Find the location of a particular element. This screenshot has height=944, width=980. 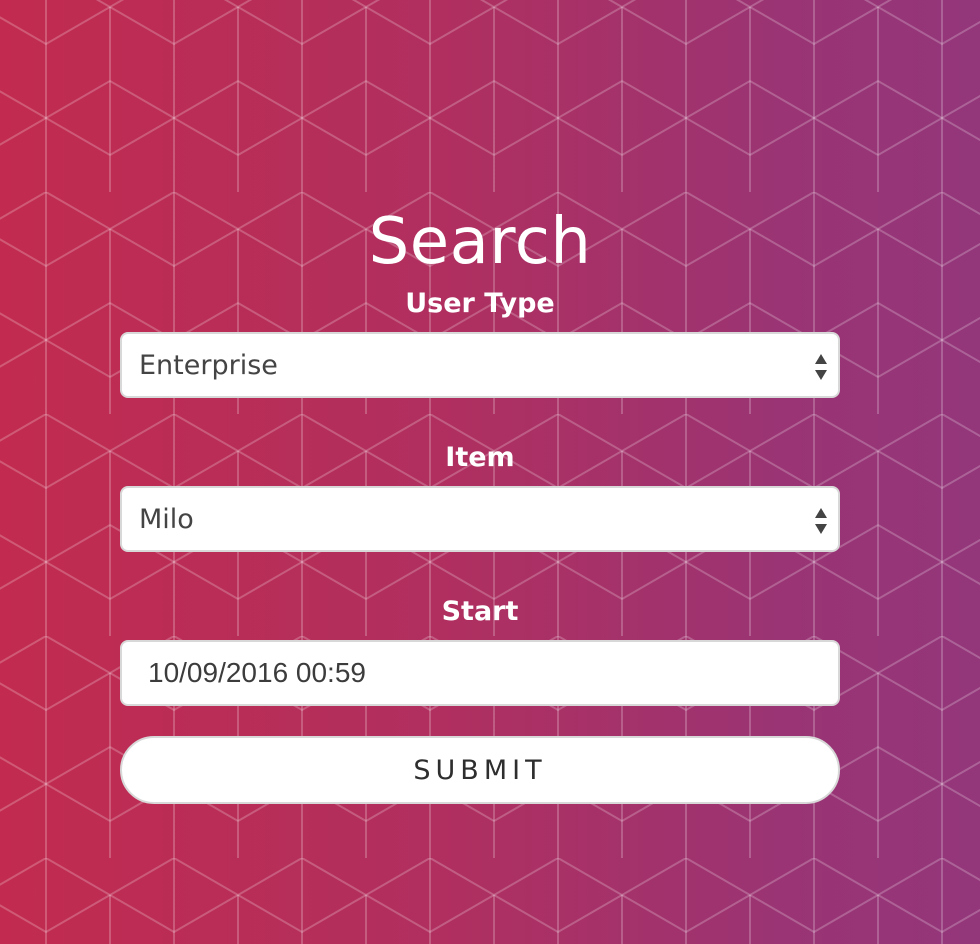

page-title: Search is located at coordinates (480, 242).